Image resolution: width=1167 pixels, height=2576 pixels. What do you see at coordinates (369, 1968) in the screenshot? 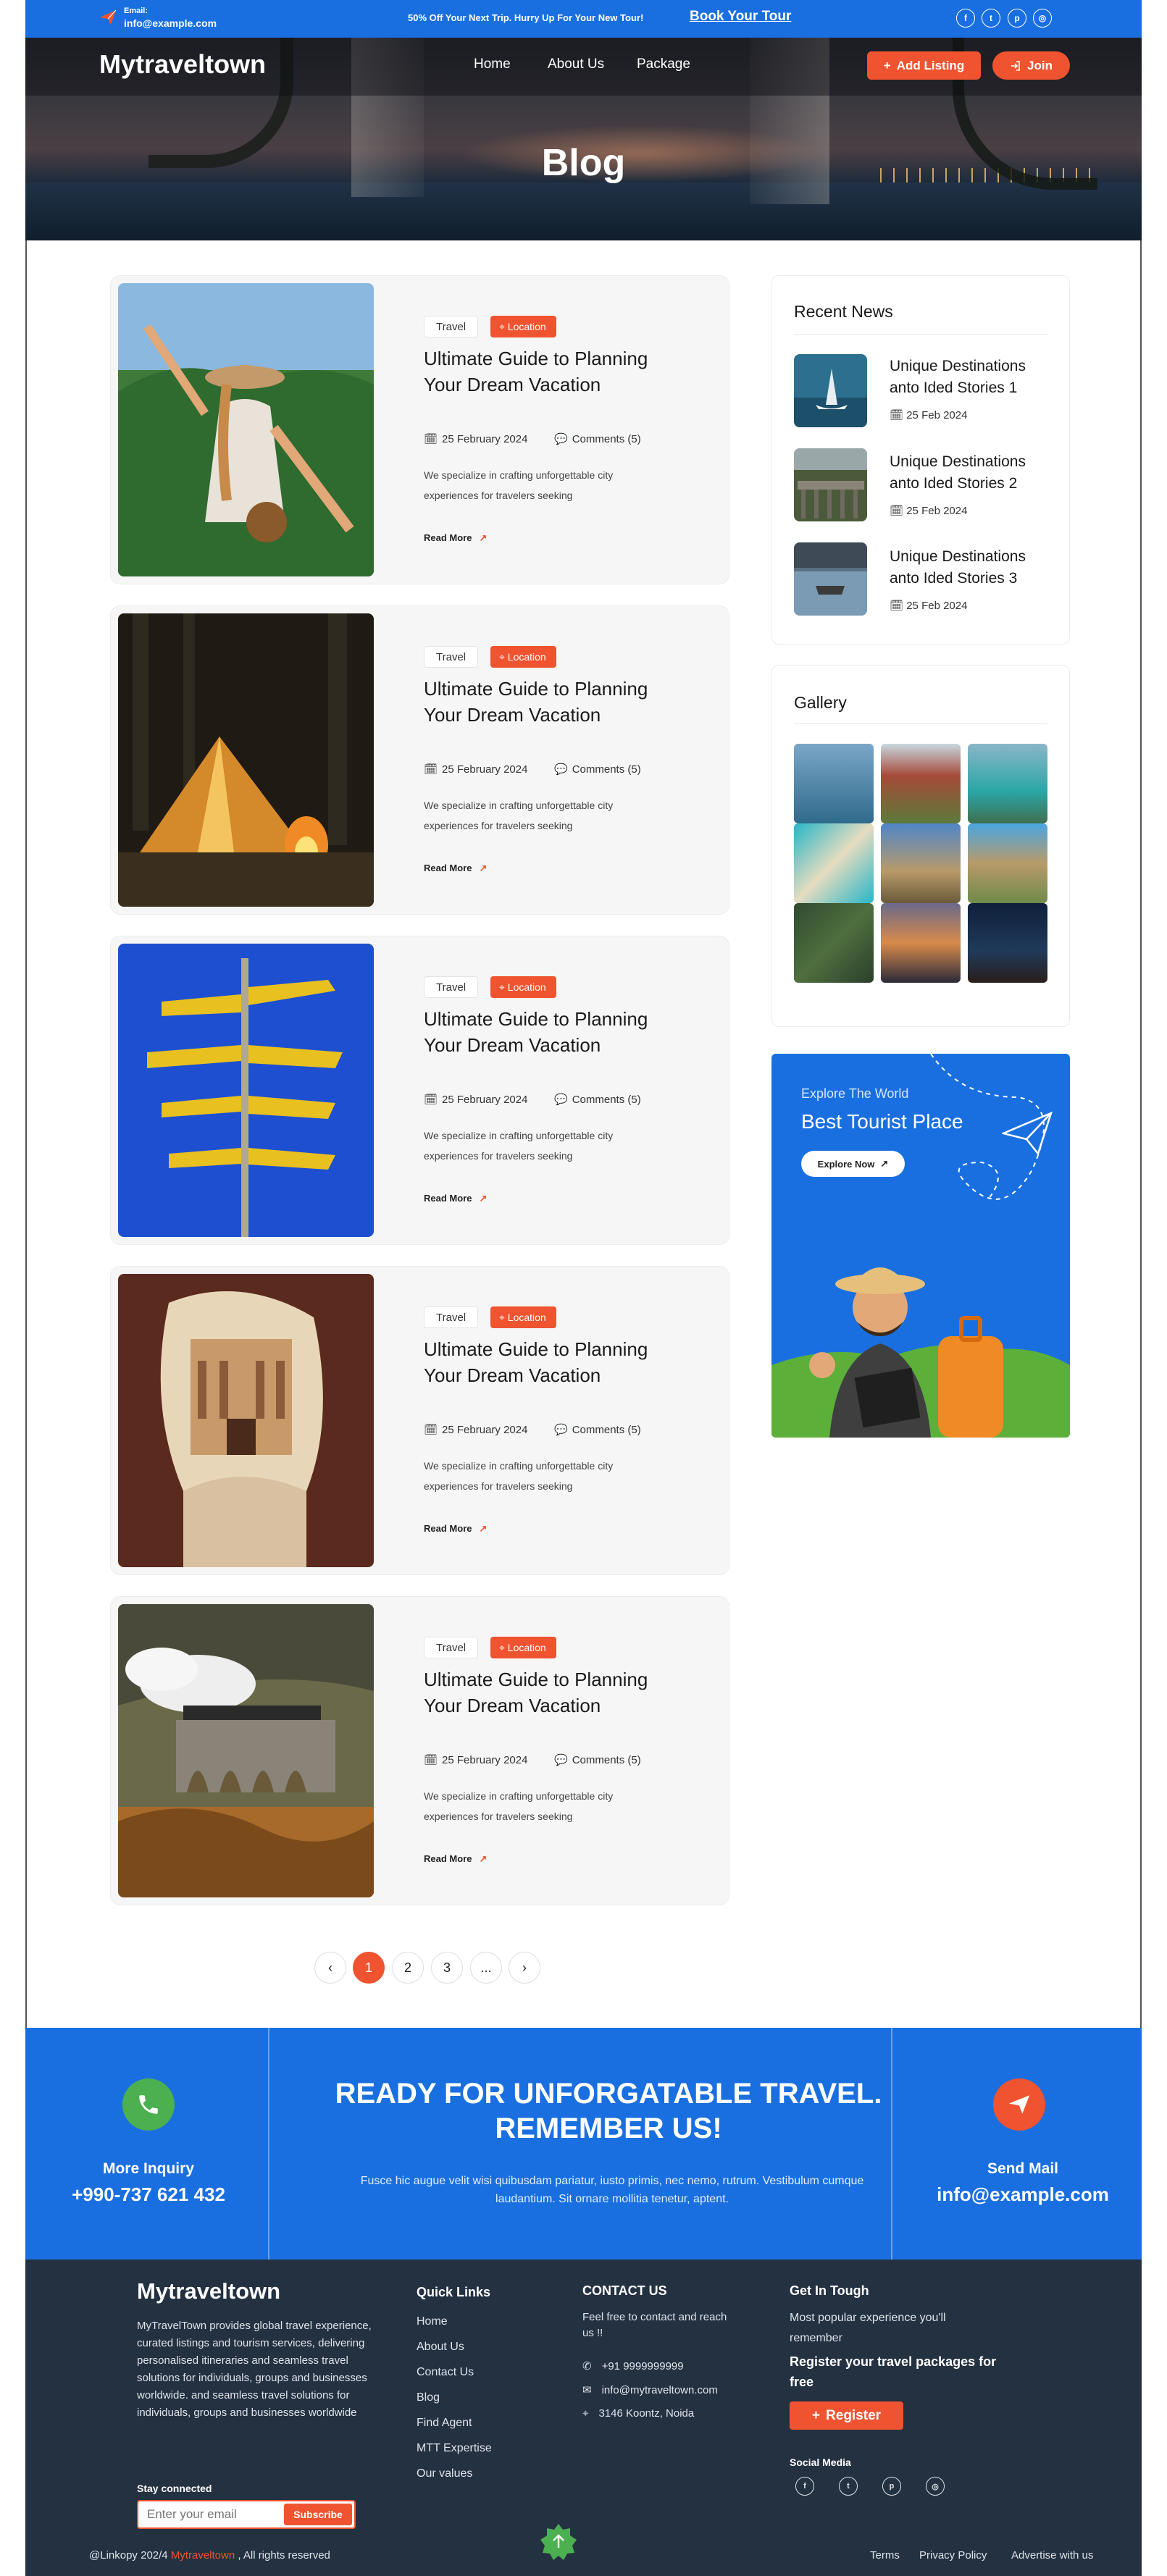
I see `pagination-page-1: 1` at bounding box center [369, 1968].